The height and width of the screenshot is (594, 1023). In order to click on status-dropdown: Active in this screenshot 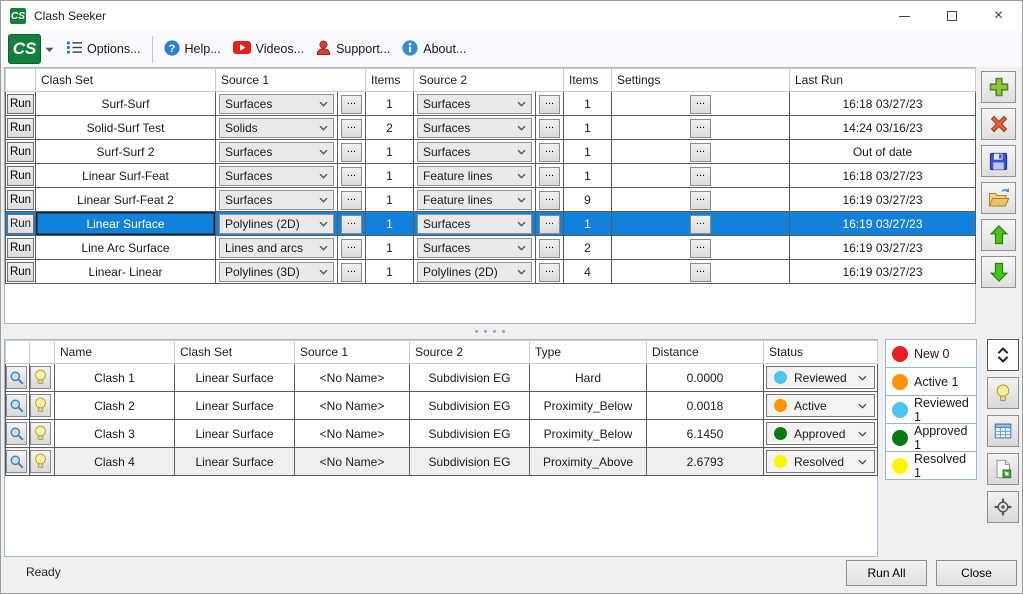, I will do `click(820, 405)`.